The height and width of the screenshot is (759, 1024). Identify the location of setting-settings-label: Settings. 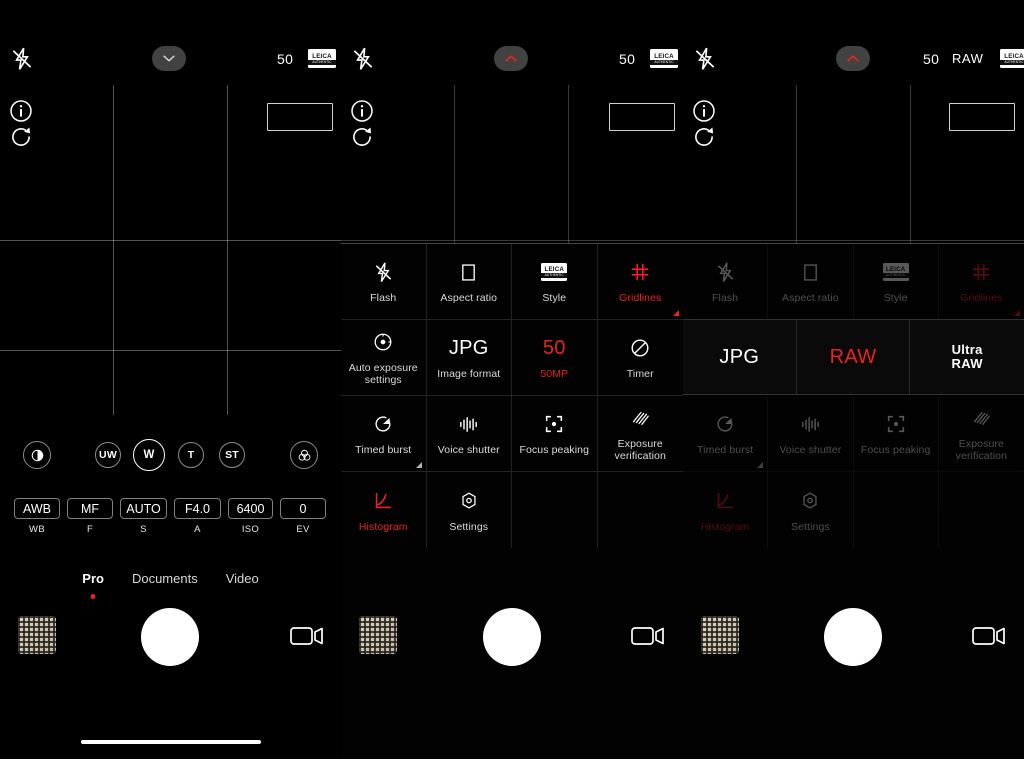
(469, 526).